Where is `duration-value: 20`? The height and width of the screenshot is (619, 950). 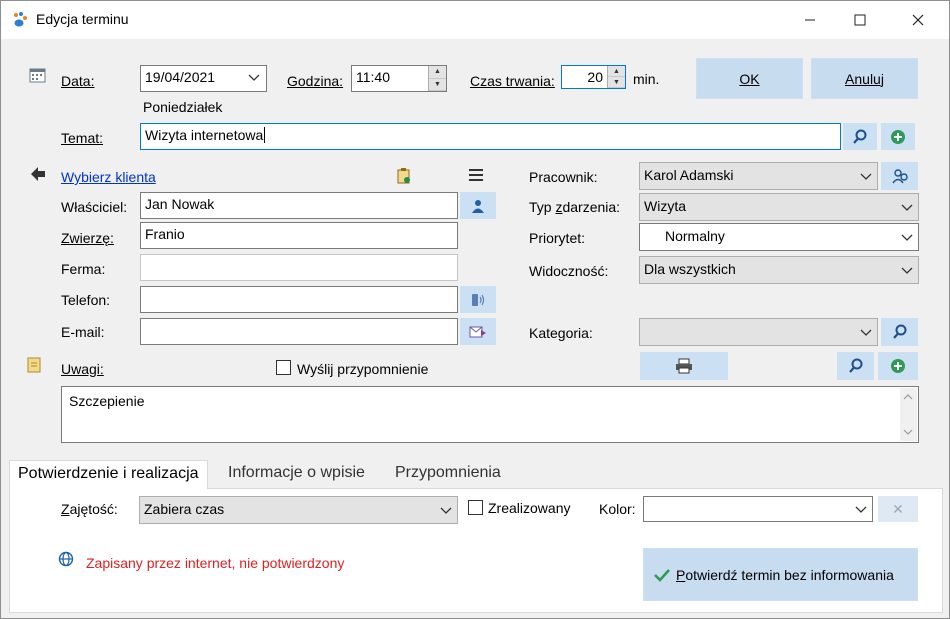 duration-value: 20 is located at coordinates (595, 77).